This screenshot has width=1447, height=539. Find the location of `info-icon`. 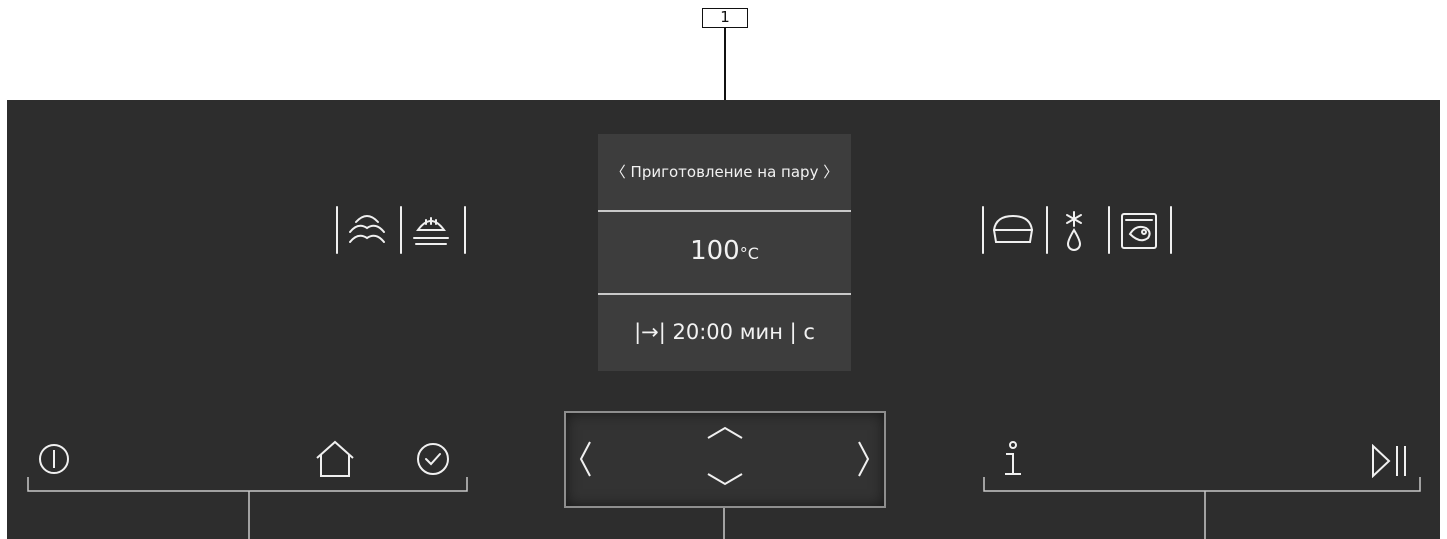

info-icon is located at coordinates (1013, 460).